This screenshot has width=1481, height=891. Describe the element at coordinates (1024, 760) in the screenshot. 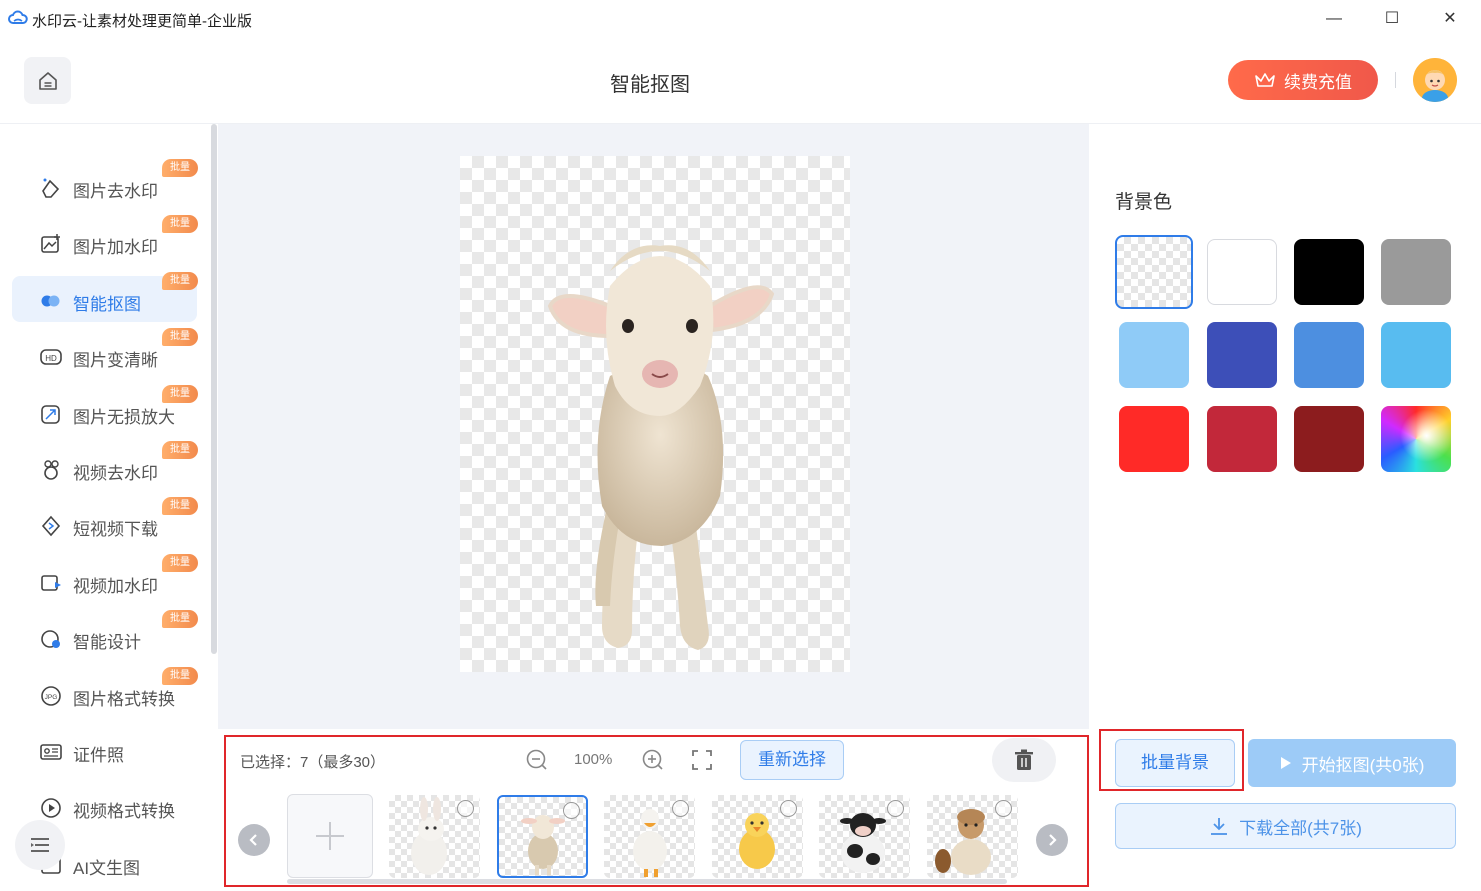

I see `delete-button` at that location.